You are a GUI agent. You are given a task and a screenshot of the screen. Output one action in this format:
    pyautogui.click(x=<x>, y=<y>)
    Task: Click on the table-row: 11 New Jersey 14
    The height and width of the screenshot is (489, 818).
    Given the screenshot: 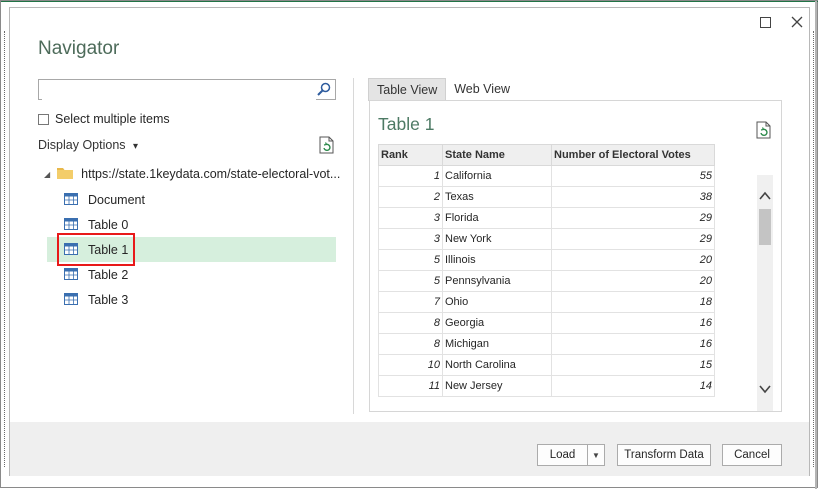 What is the action you would take?
    pyautogui.click(x=546, y=386)
    